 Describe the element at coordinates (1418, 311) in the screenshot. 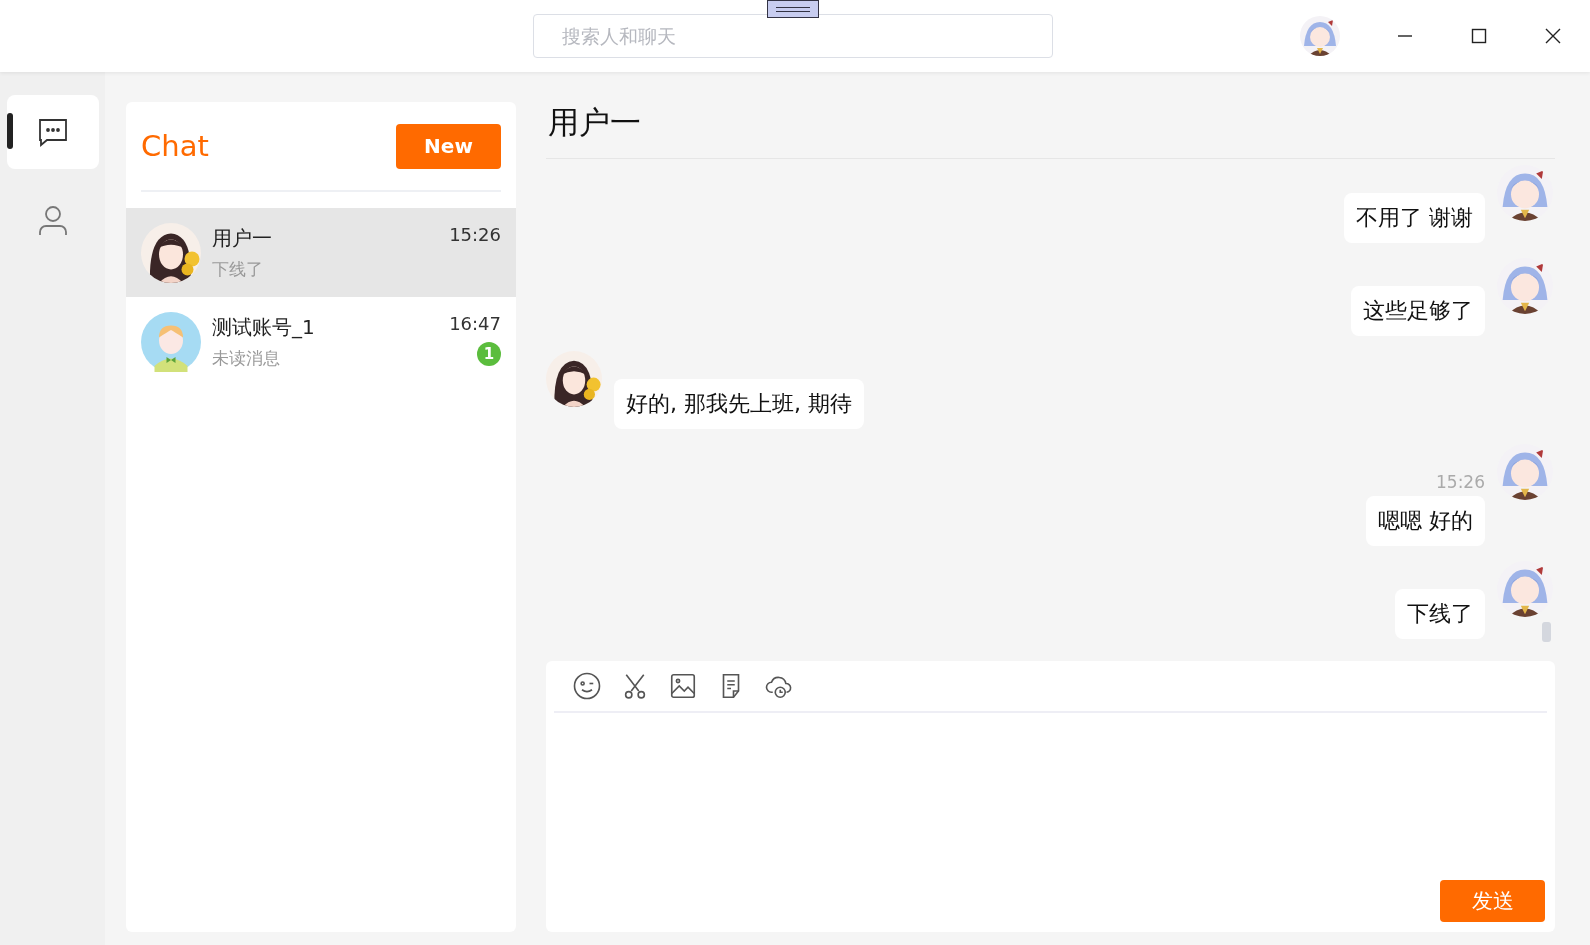

I see `message-bubble: 这些足够了` at that location.